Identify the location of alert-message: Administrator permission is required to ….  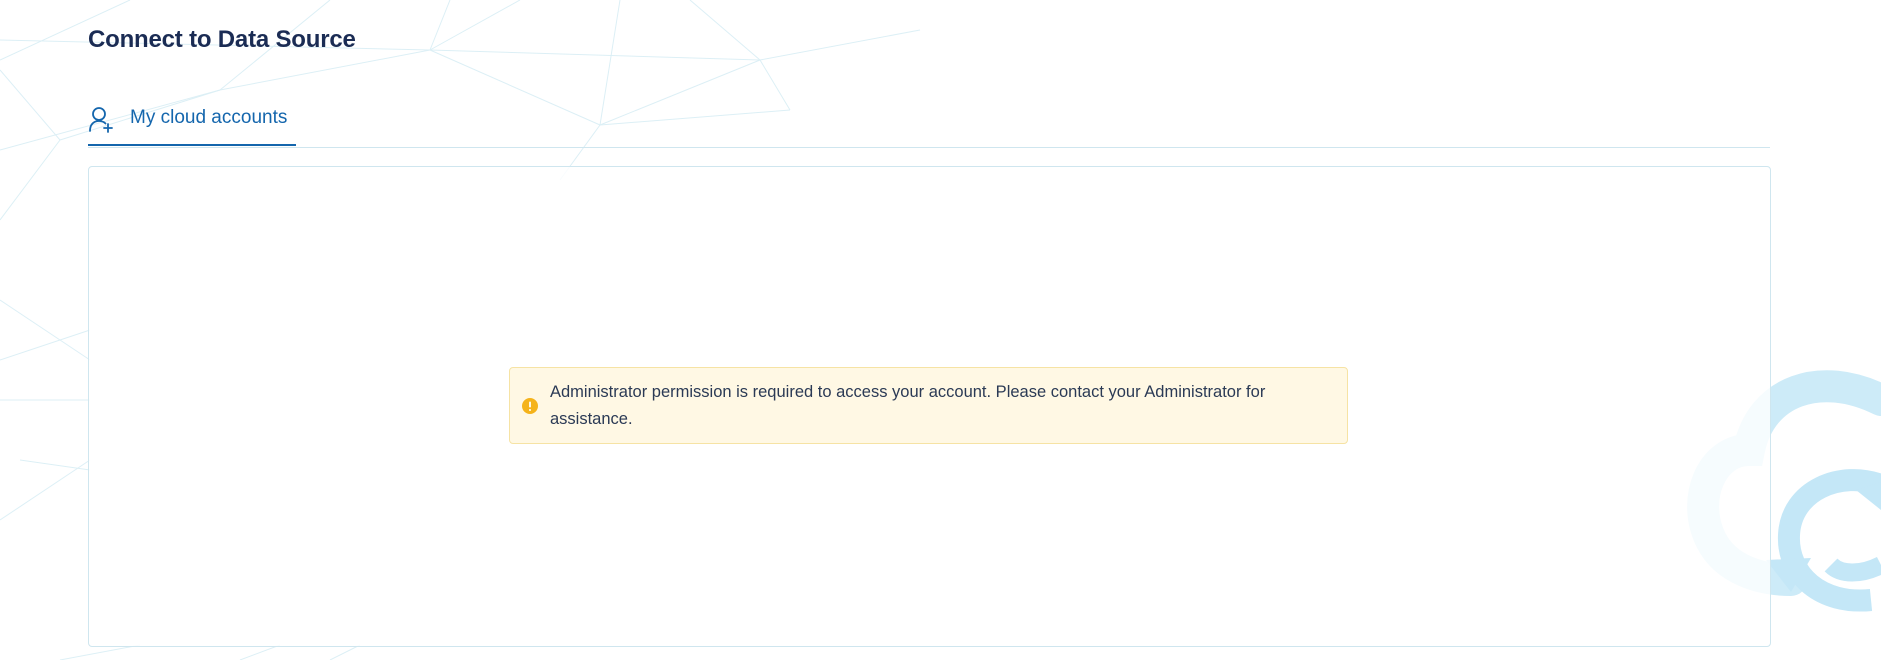
(908, 405).